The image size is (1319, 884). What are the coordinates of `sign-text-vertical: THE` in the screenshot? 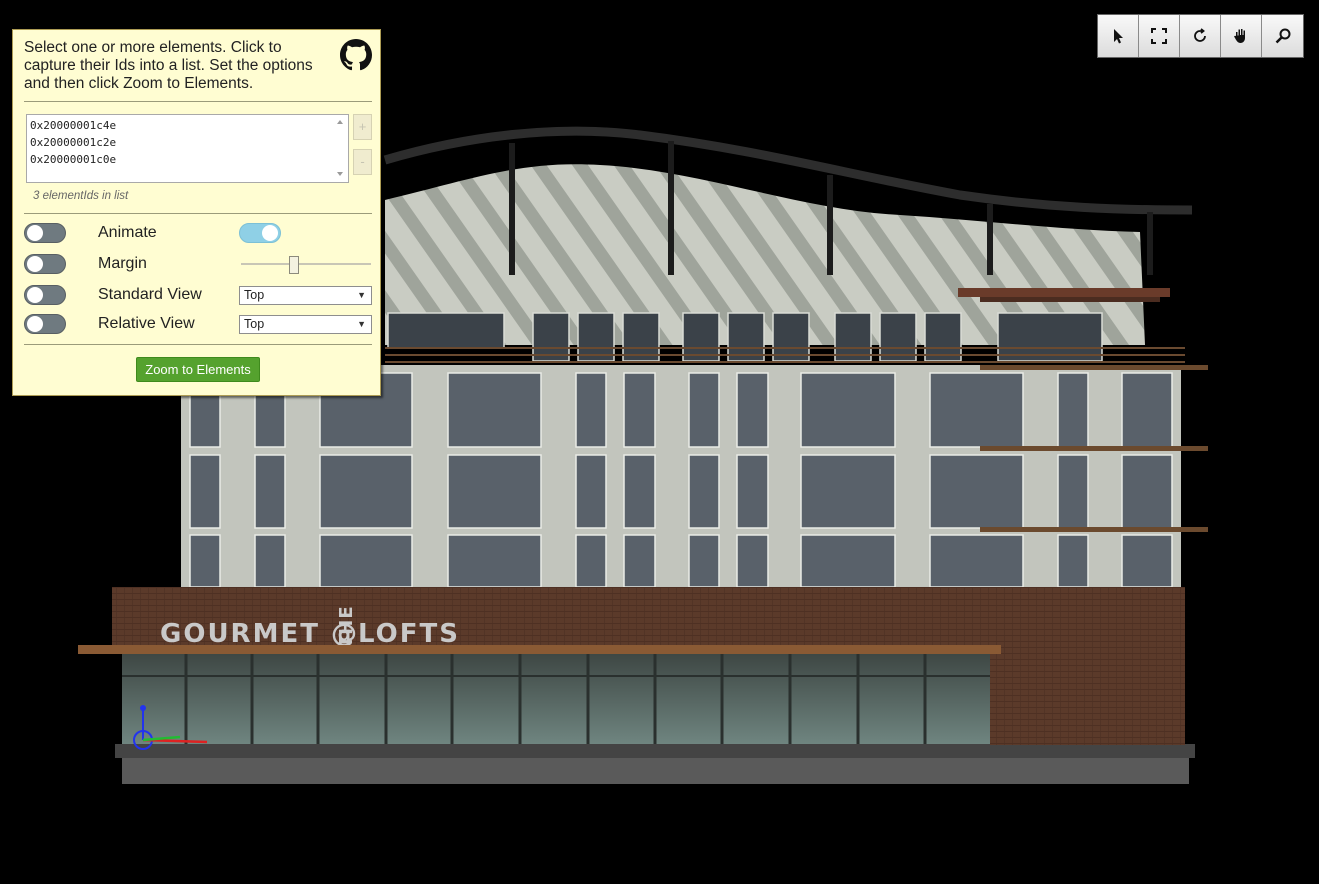 It's located at (346, 626).